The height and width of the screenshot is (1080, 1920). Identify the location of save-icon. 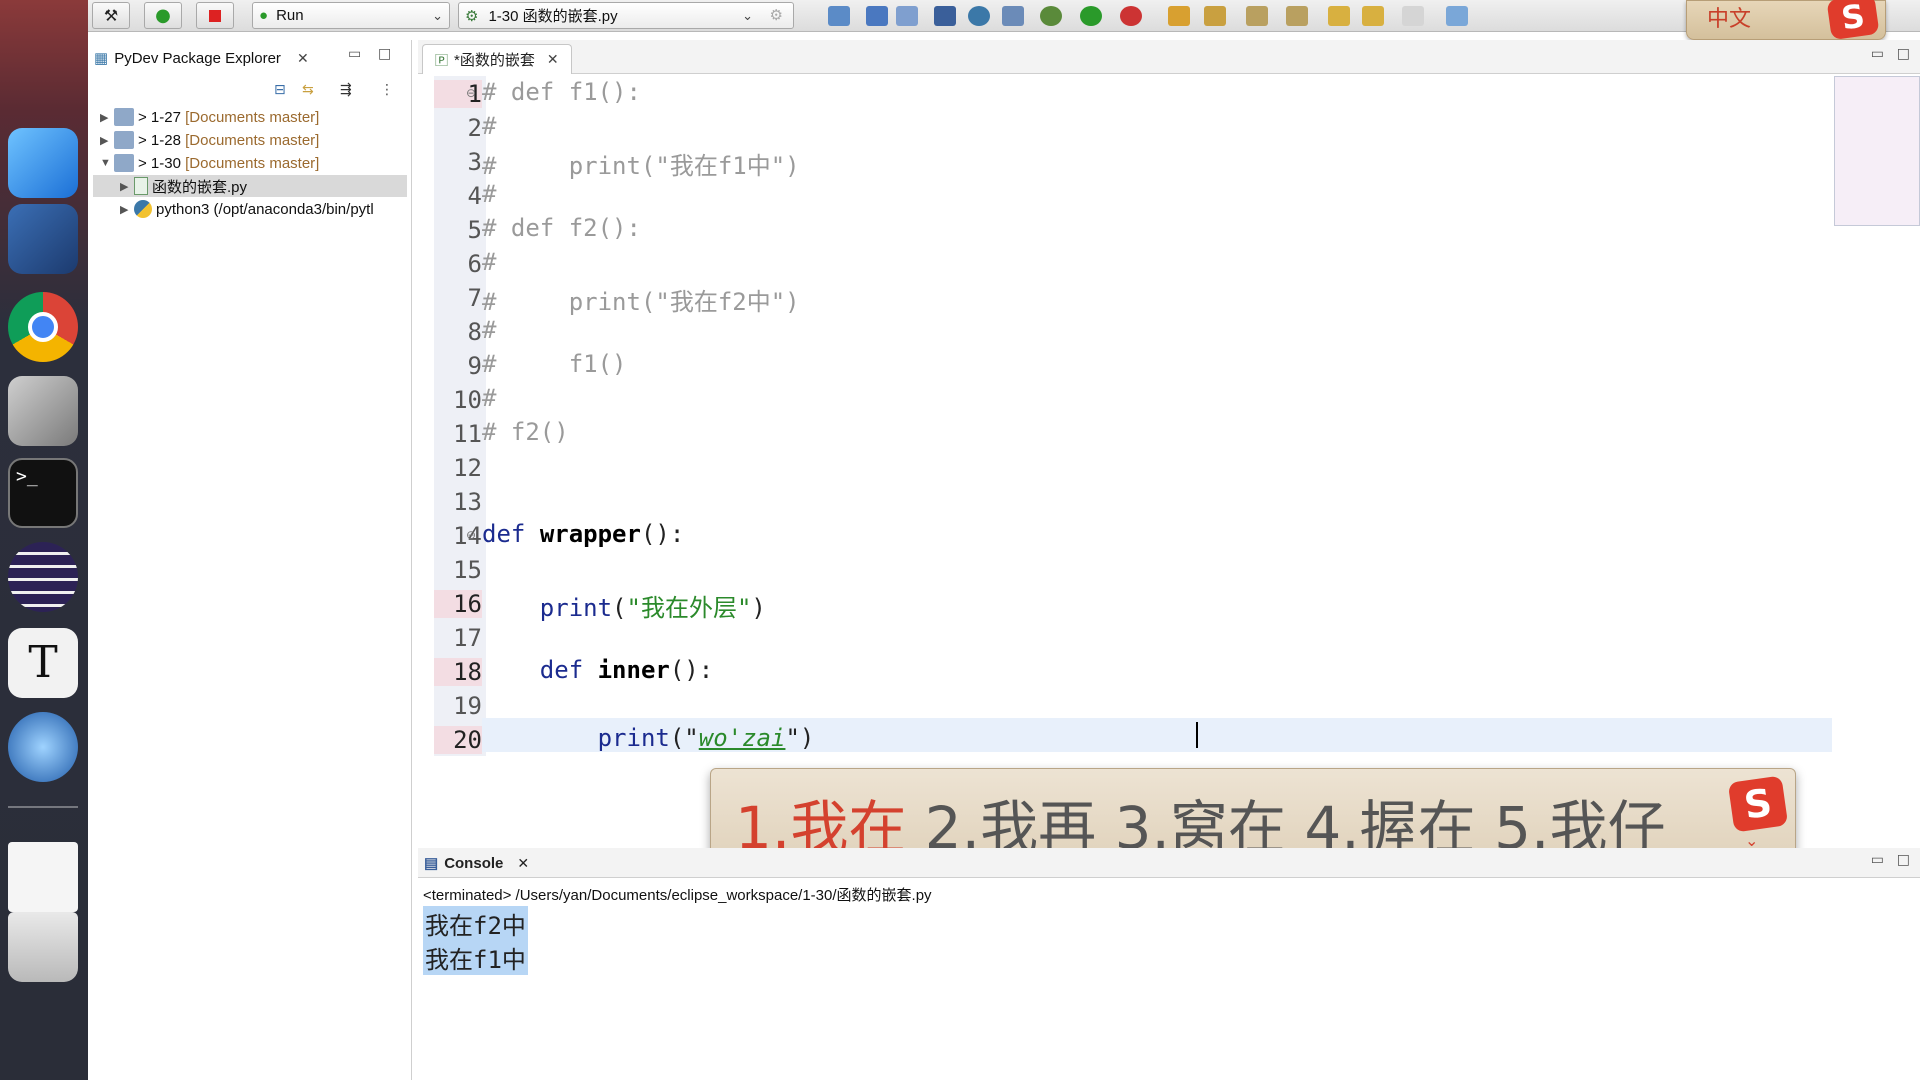
(877, 16).